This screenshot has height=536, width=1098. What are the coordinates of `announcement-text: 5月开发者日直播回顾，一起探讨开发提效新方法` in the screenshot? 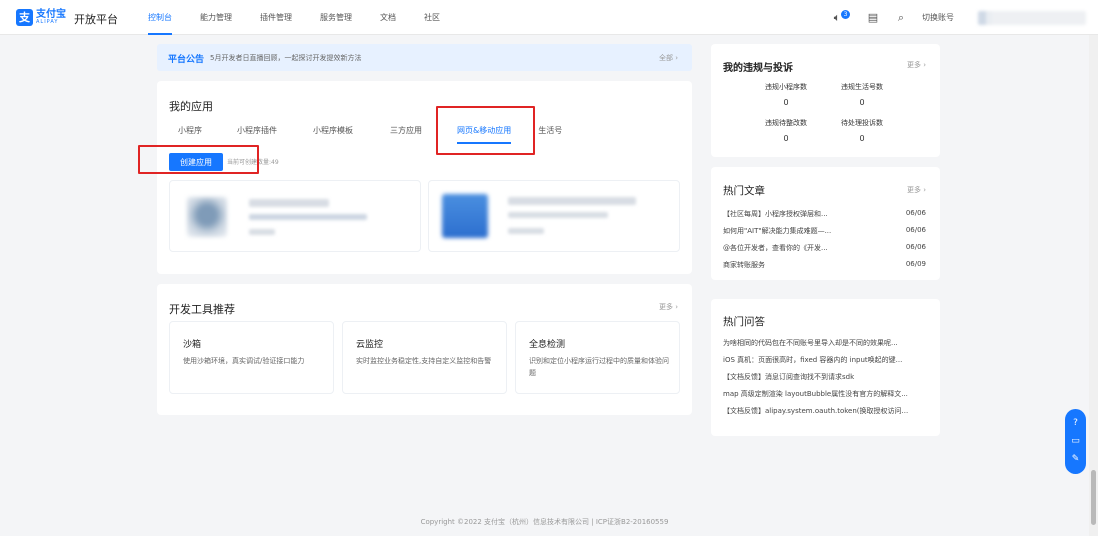 It's located at (285, 58).